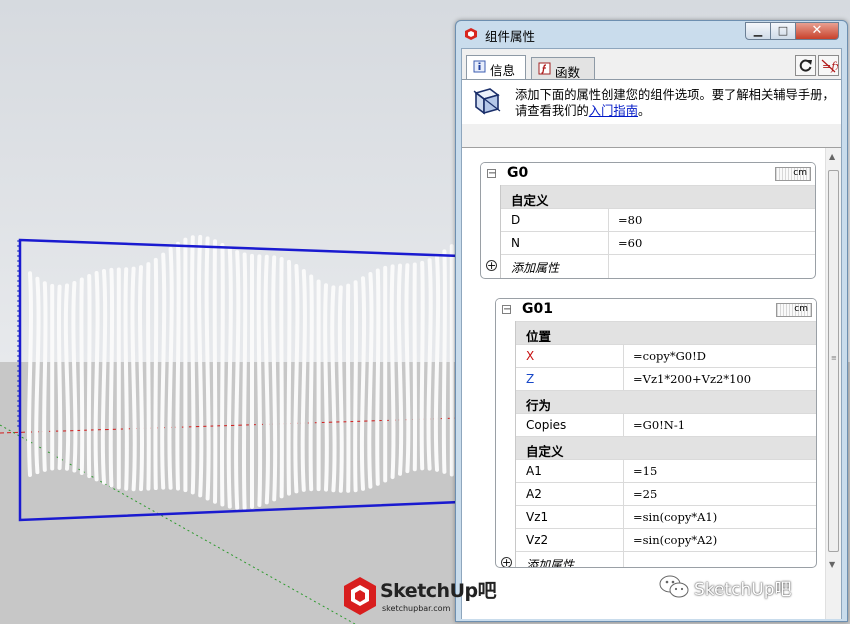  What do you see at coordinates (830, 65) in the screenshot?
I see `toggle-formula-view-button: =fx` at bounding box center [830, 65].